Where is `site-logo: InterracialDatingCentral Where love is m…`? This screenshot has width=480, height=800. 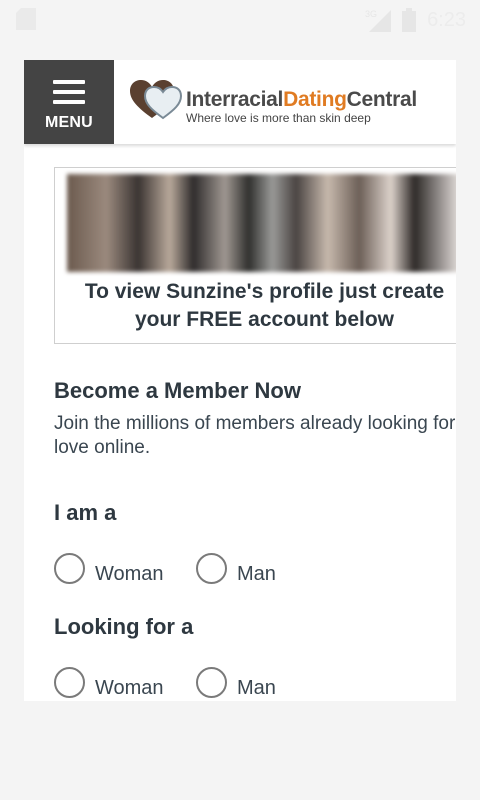
site-logo: InterracialDatingCentral Where love is m… is located at coordinates (293, 105).